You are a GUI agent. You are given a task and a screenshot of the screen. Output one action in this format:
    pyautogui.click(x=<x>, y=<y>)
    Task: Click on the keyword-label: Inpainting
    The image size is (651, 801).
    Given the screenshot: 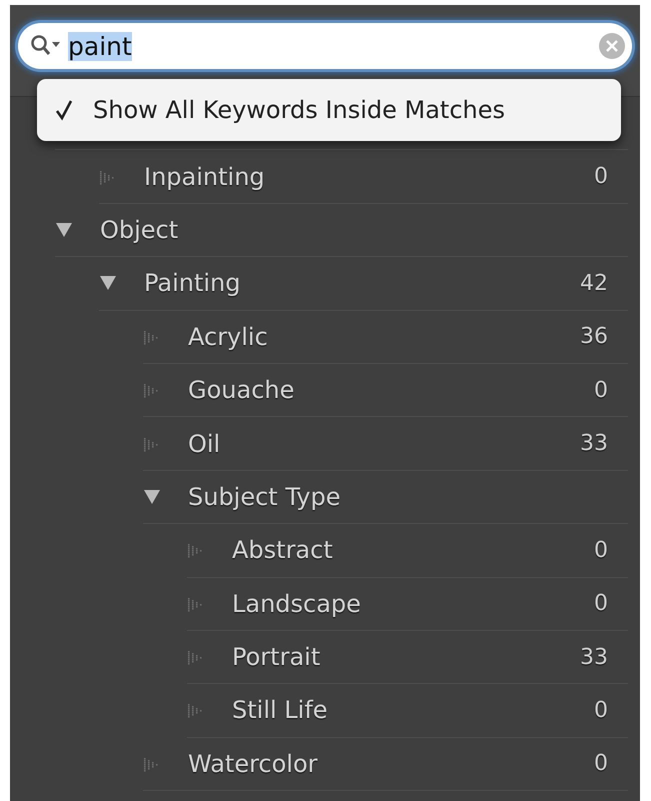 What is the action you would take?
    pyautogui.click(x=204, y=176)
    